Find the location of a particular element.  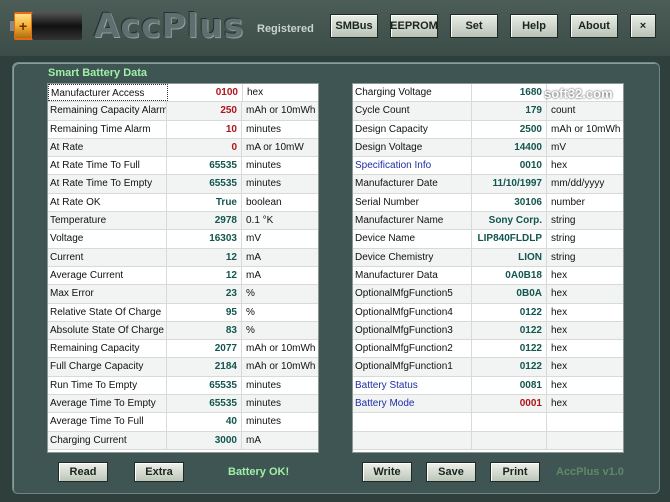

save-button: Save is located at coordinates (451, 472).